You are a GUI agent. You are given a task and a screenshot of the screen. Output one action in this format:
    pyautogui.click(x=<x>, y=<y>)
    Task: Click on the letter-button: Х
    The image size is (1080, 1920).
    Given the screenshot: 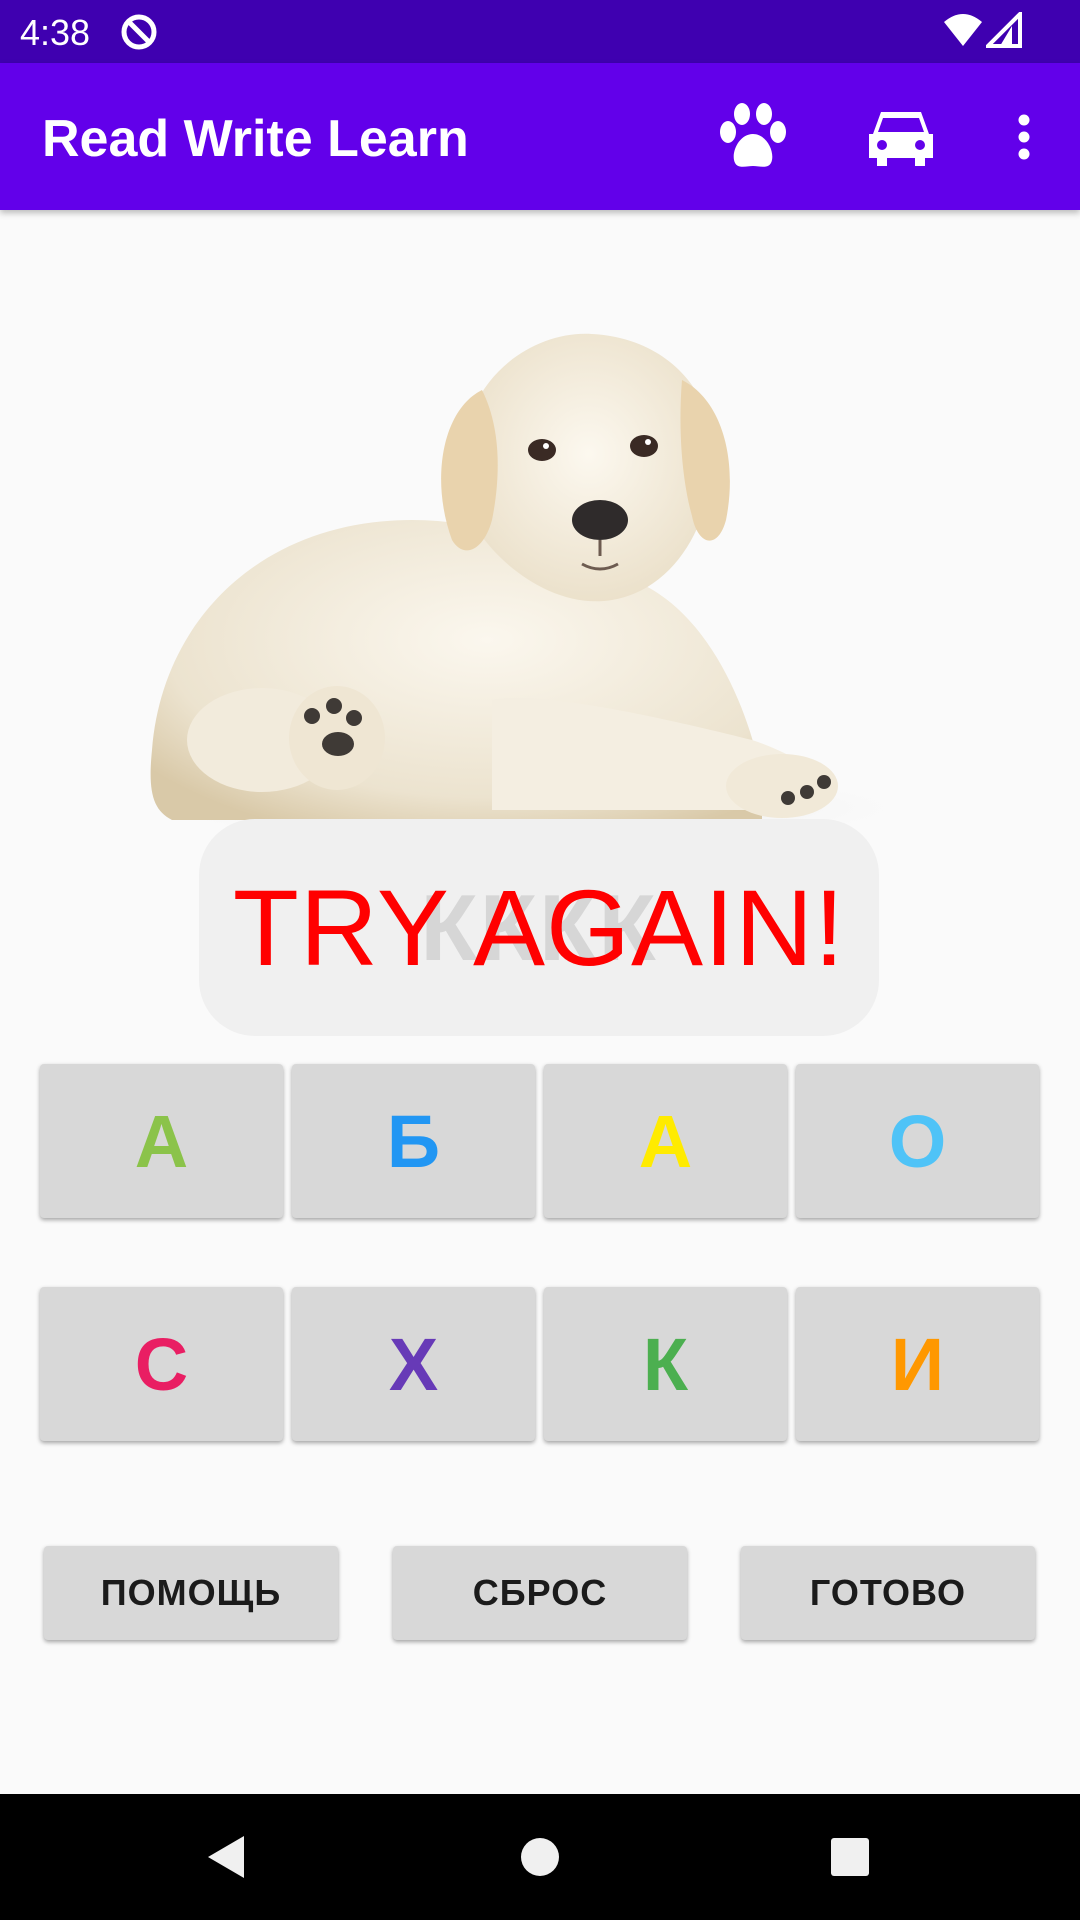 What is the action you would take?
    pyautogui.click(x=413, y=1364)
    